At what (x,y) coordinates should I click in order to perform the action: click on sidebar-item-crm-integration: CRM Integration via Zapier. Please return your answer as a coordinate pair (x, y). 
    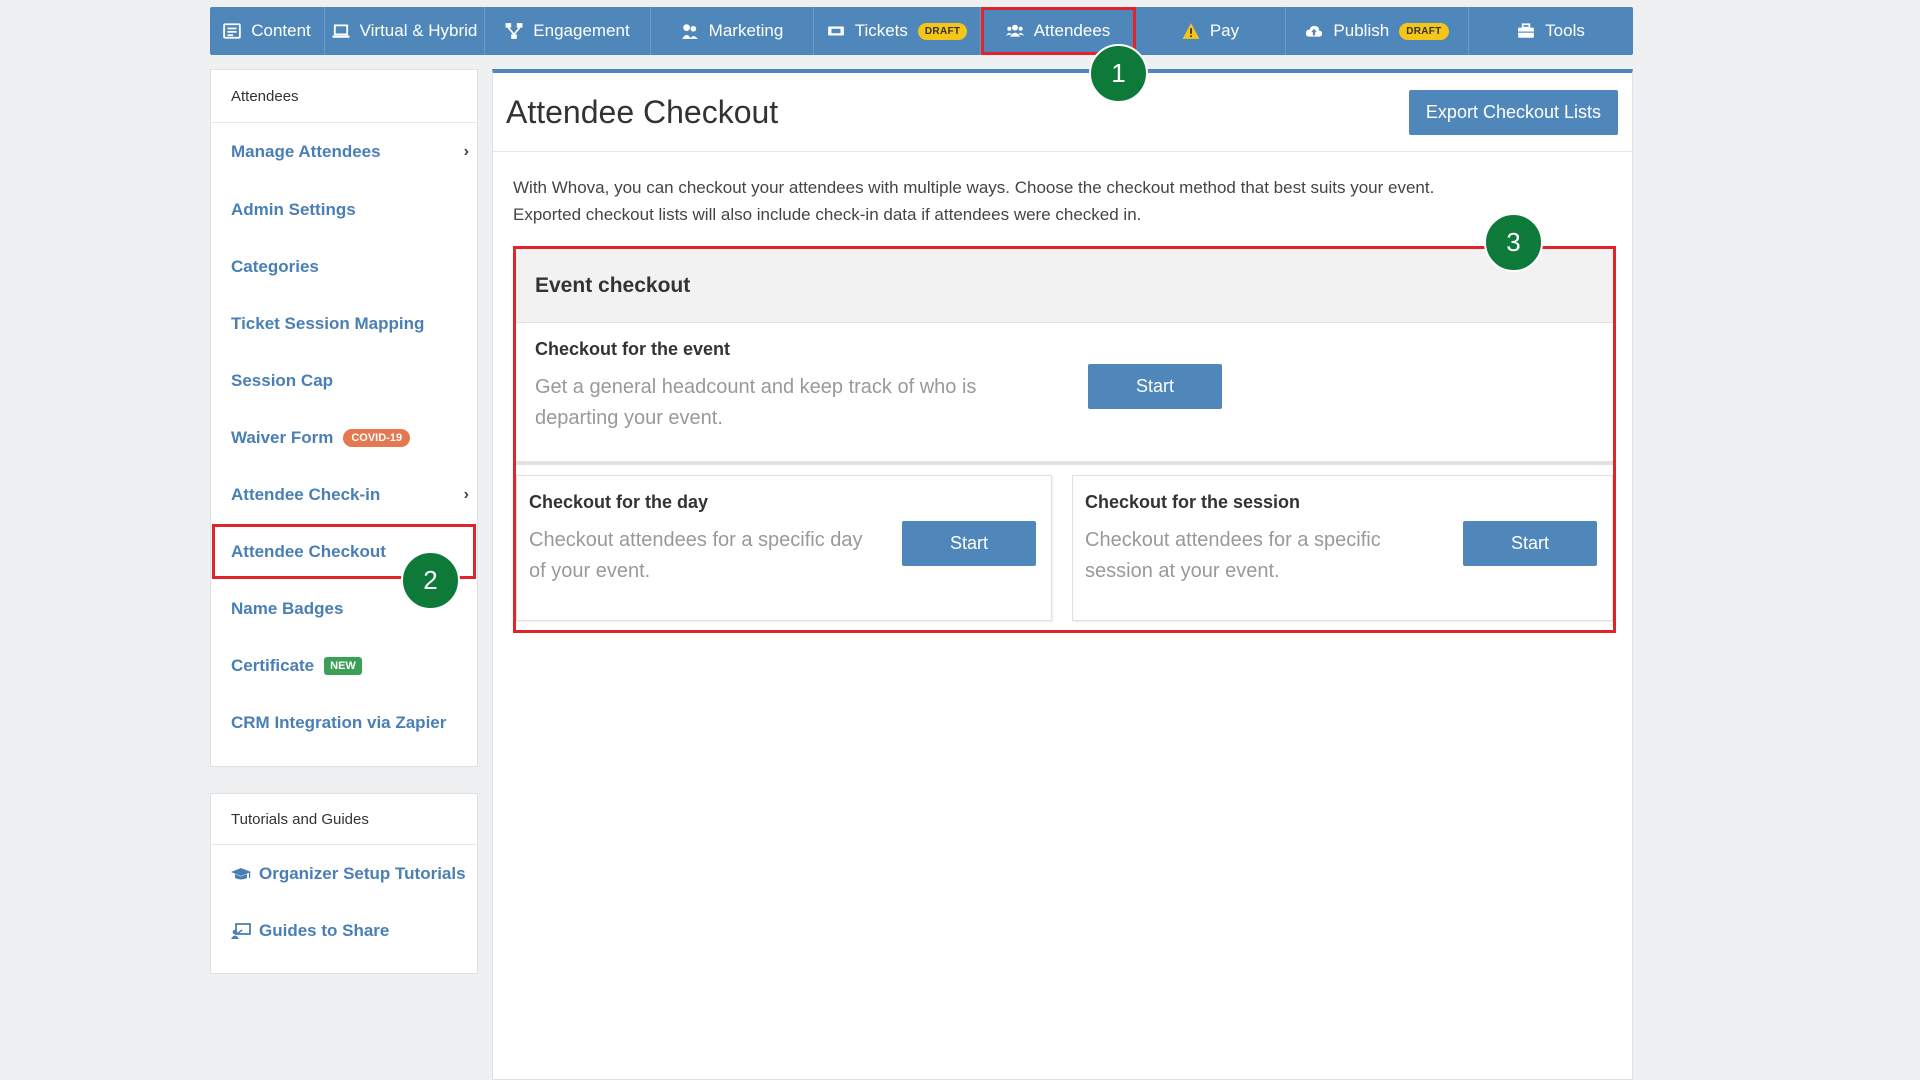
    Looking at the image, I should click on (344, 722).